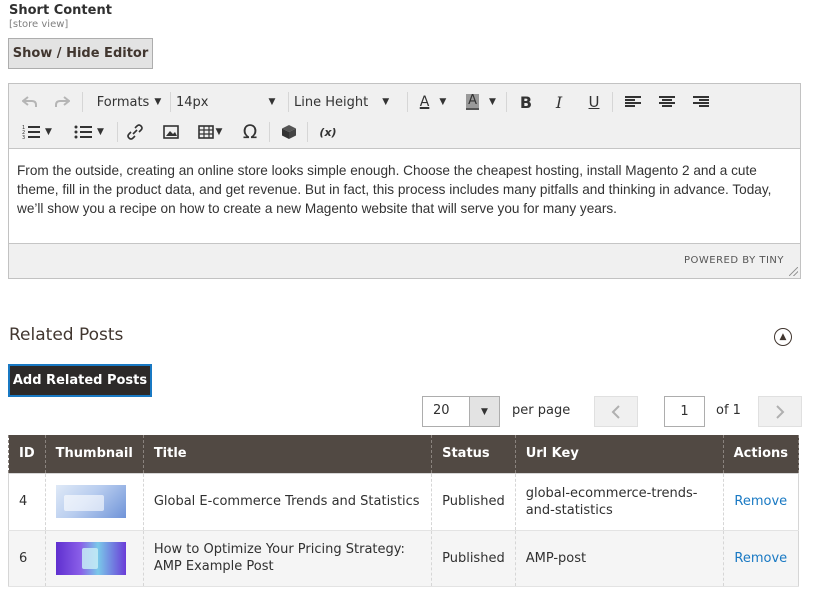 This screenshot has height=608, width=827. I want to click on formats-label: Formats, so click(123, 102).